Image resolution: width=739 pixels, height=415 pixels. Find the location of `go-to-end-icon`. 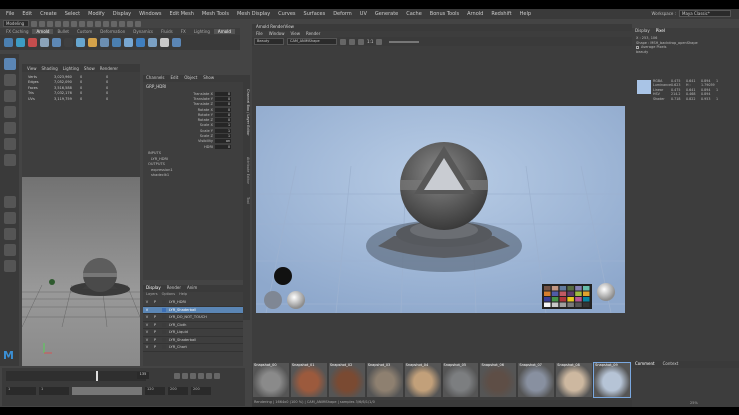

go-to-end-icon is located at coordinates (217, 376).